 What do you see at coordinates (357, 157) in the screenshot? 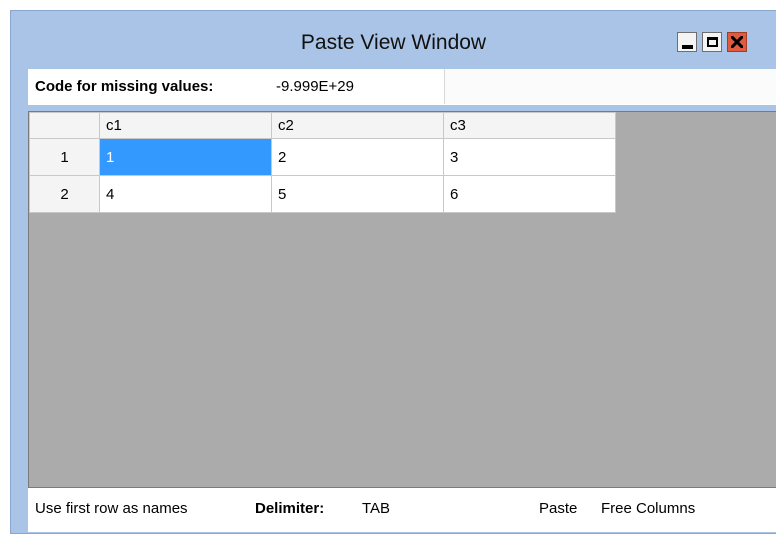
I see `grid-cell: 2` at bounding box center [357, 157].